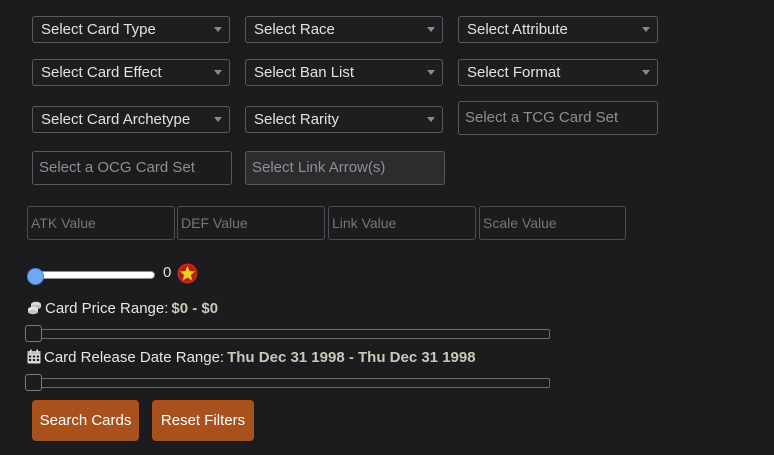  I want to click on ban-list-select-value: Select Ban List, so click(304, 72).